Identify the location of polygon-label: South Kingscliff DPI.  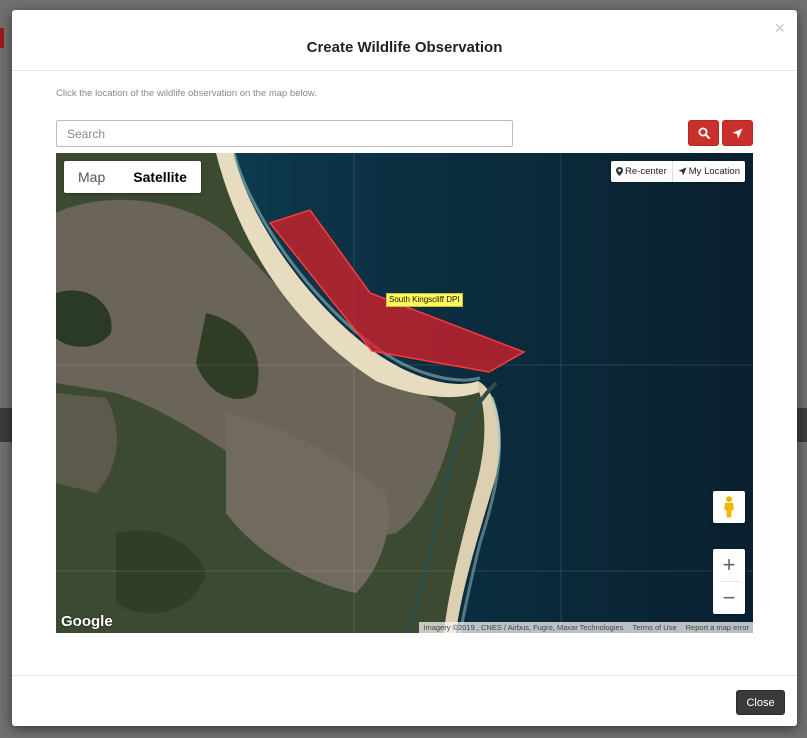
(424, 300).